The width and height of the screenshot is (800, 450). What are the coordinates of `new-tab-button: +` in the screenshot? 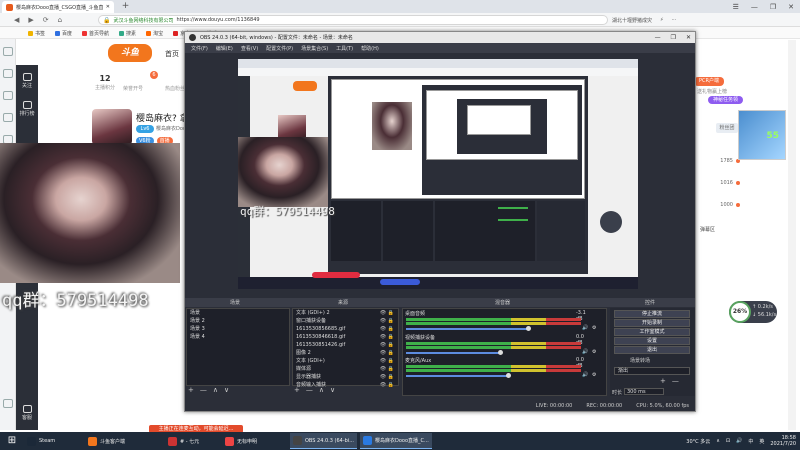 It's located at (125, 6).